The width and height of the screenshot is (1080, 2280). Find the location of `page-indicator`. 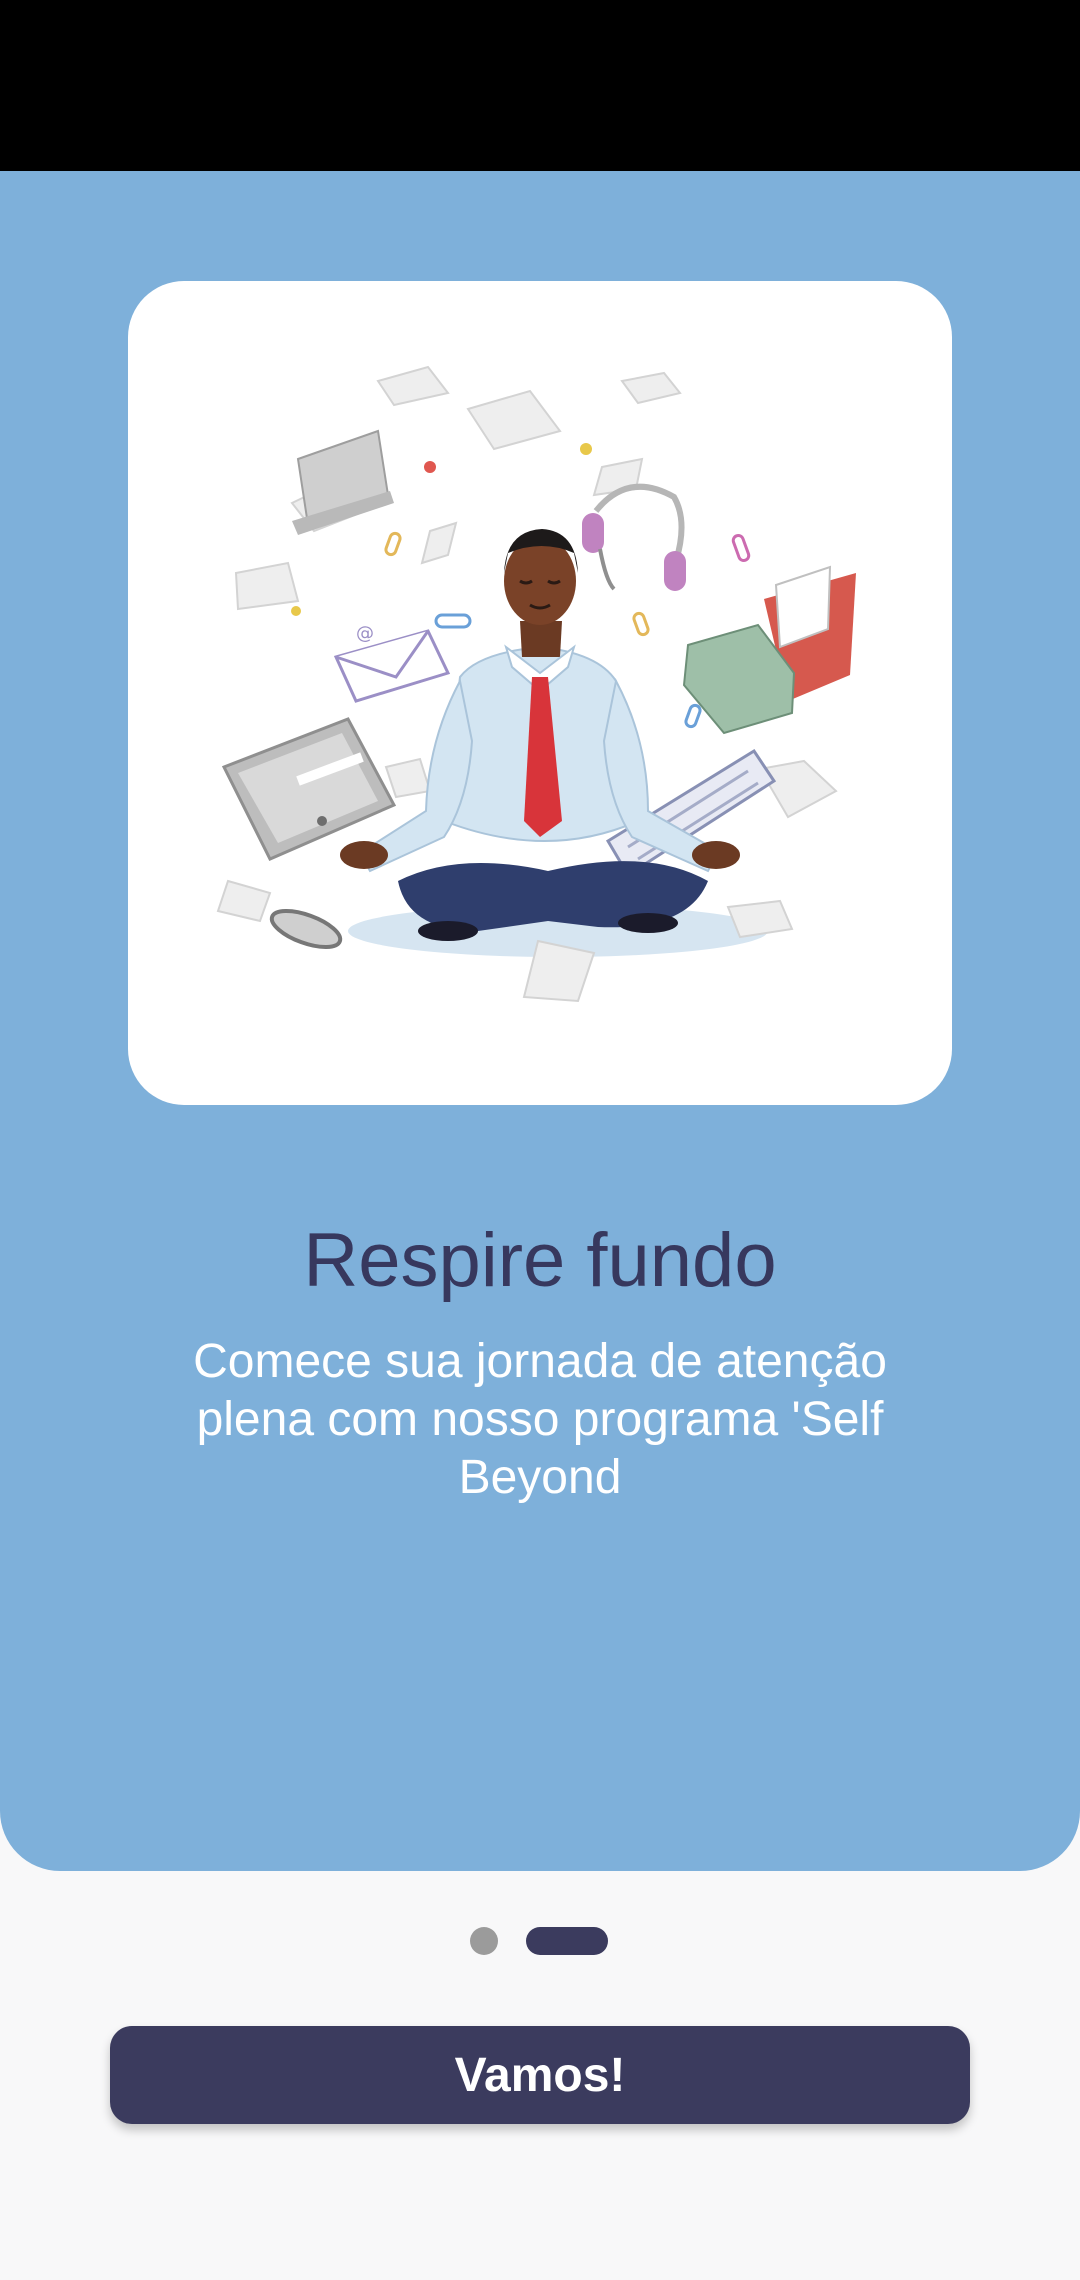

page-indicator is located at coordinates (540, 1941).